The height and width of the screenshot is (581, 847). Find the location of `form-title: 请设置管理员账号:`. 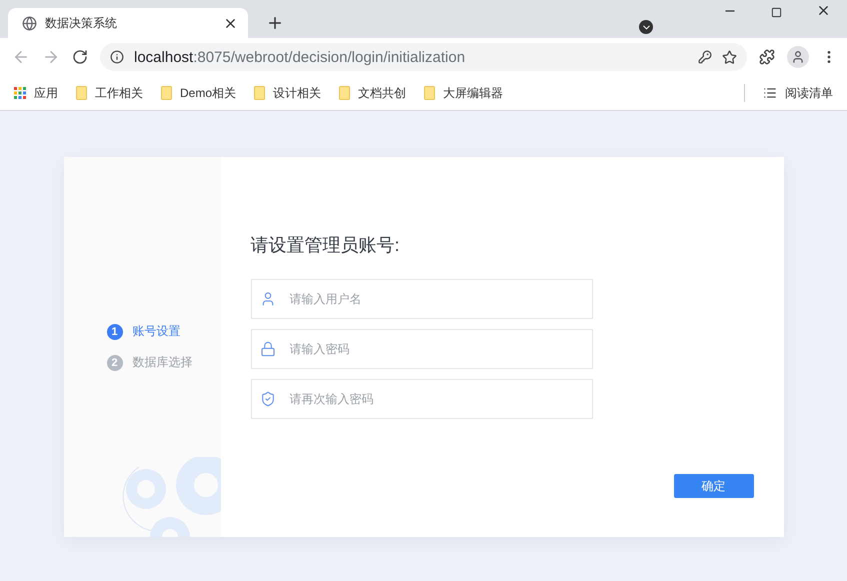

form-title: 请设置管理员账号: is located at coordinates (325, 245).